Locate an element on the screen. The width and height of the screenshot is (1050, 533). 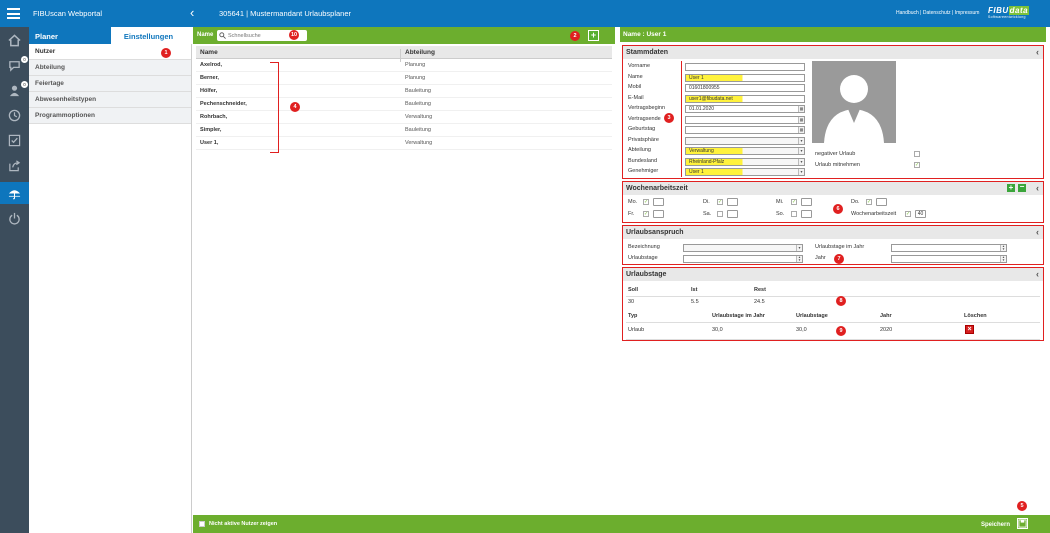
day-checkbox-sa is located at coordinates (720, 214).